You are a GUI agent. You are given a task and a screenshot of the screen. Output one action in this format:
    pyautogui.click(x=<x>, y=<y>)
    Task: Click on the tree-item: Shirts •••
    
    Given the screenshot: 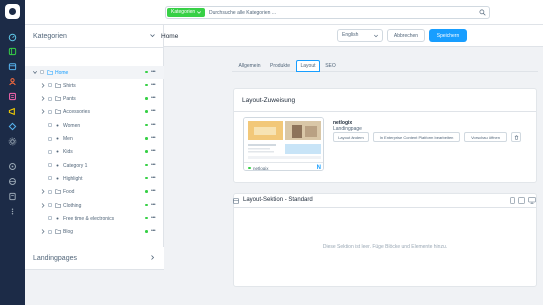 What is the action you would take?
    pyautogui.click(x=94, y=85)
    